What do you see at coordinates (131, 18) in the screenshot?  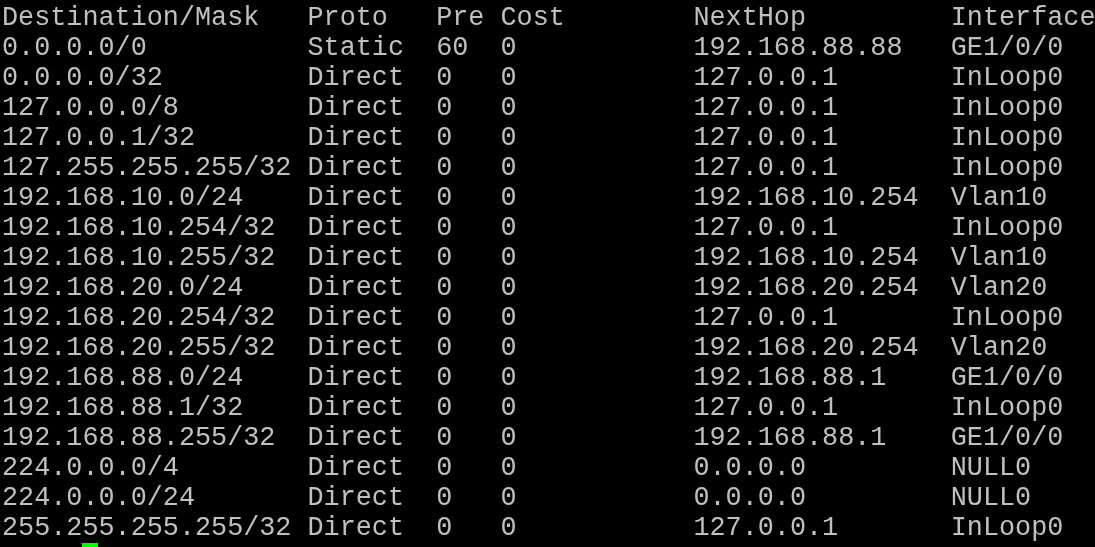 I see `column-header: Destination/Mask` at bounding box center [131, 18].